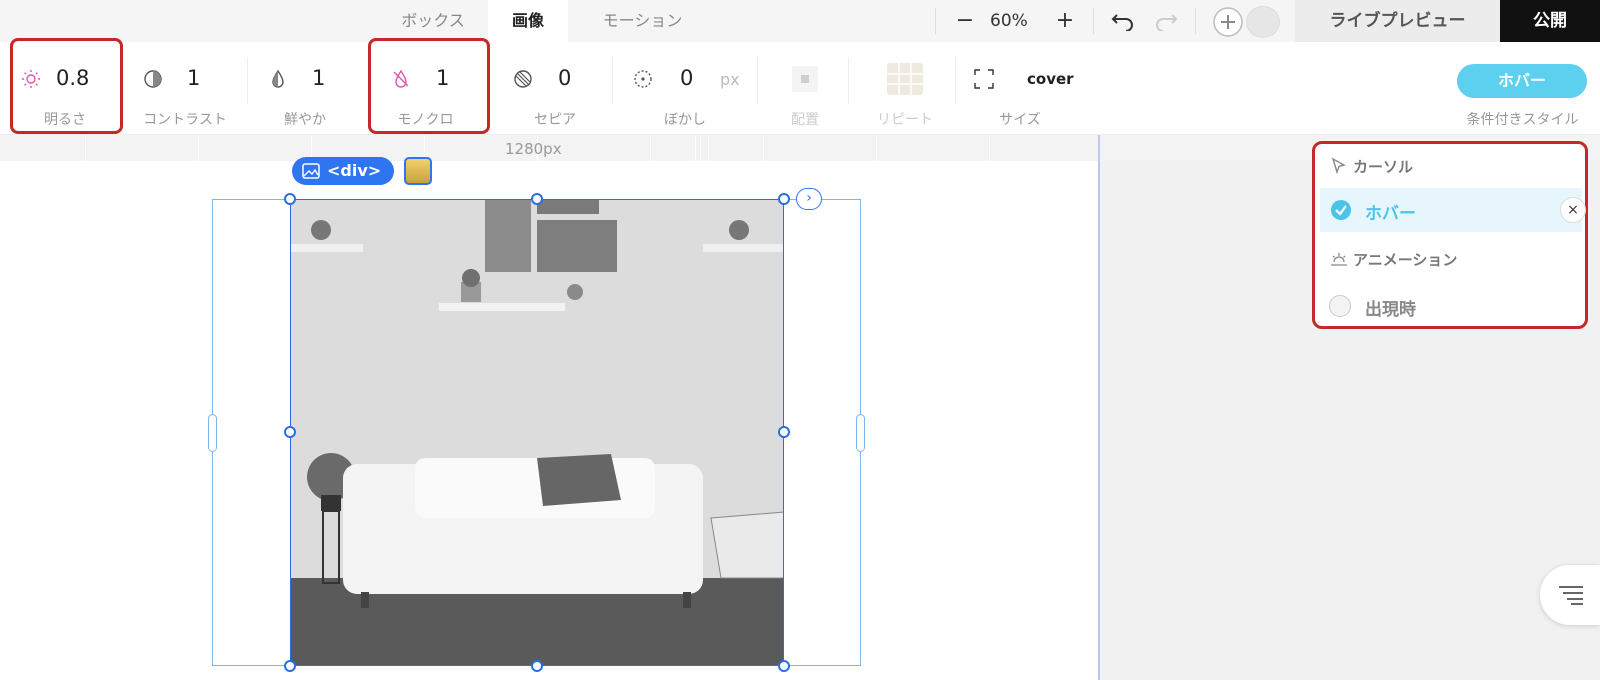  Describe the element at coordinates (1453, 210) in the screenshot. I see `dropdown-item-hover: ホバー ×` at that location.